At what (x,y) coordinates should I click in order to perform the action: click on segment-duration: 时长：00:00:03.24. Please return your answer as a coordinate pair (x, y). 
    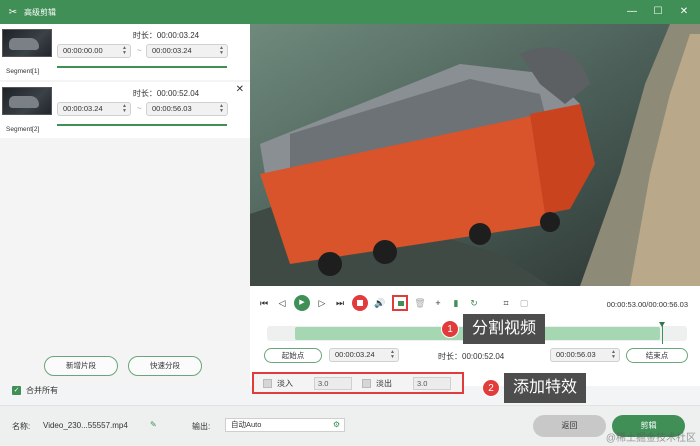
    Looking at the image, I should click on (166, 35).